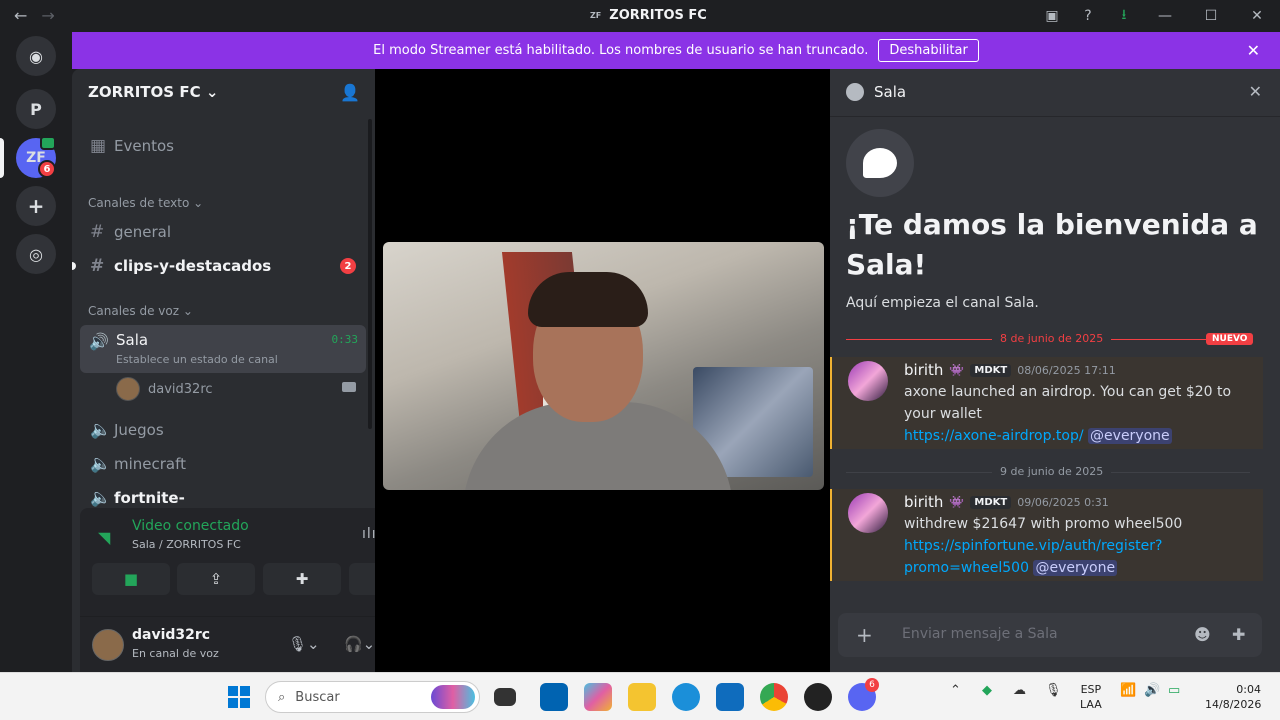  I want to click on text-category: Canales de texto ⌄, so click(145, 203).